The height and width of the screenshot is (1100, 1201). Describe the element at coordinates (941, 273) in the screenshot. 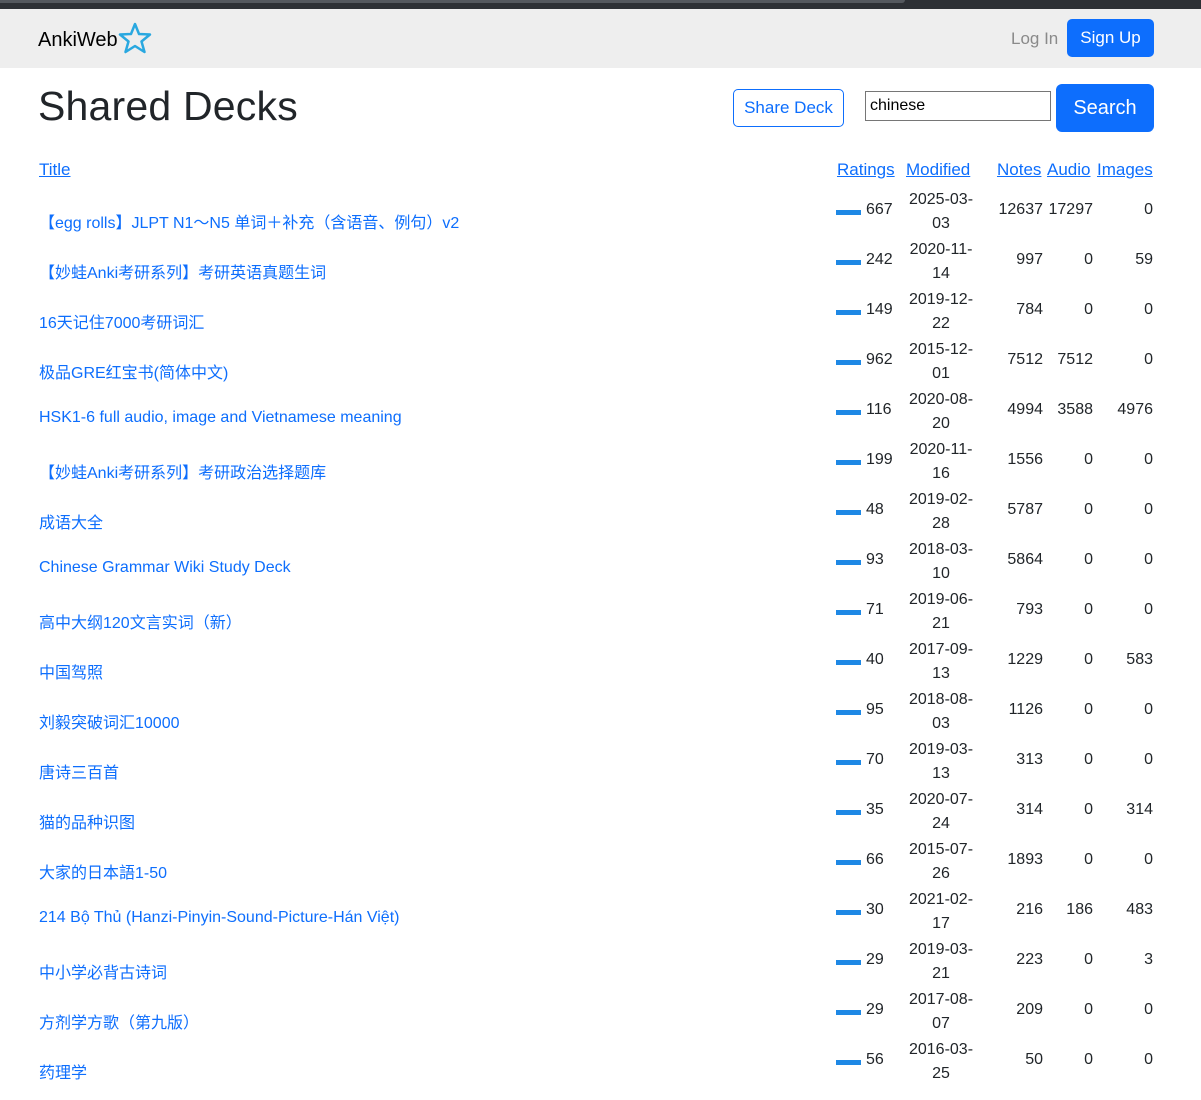

I see `modified-date-line2: 14` at that location.